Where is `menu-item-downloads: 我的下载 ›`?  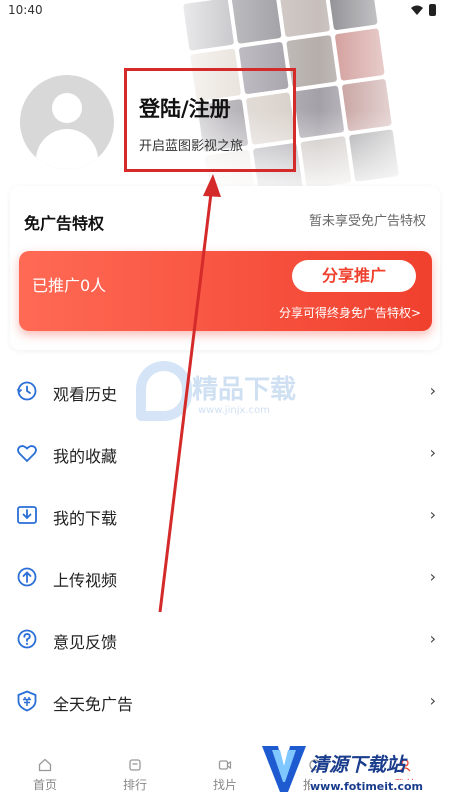
menu-item-downloads: 我的下载 › is located at coordinates (225, 515).